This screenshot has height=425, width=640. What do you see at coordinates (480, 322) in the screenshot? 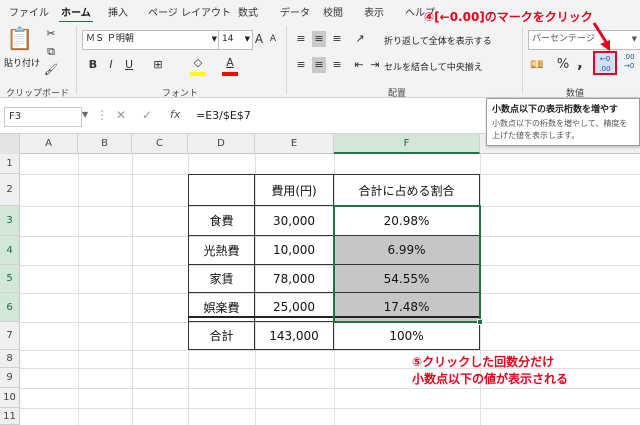
I see `fill-handle` at bounding box center [480, 322].